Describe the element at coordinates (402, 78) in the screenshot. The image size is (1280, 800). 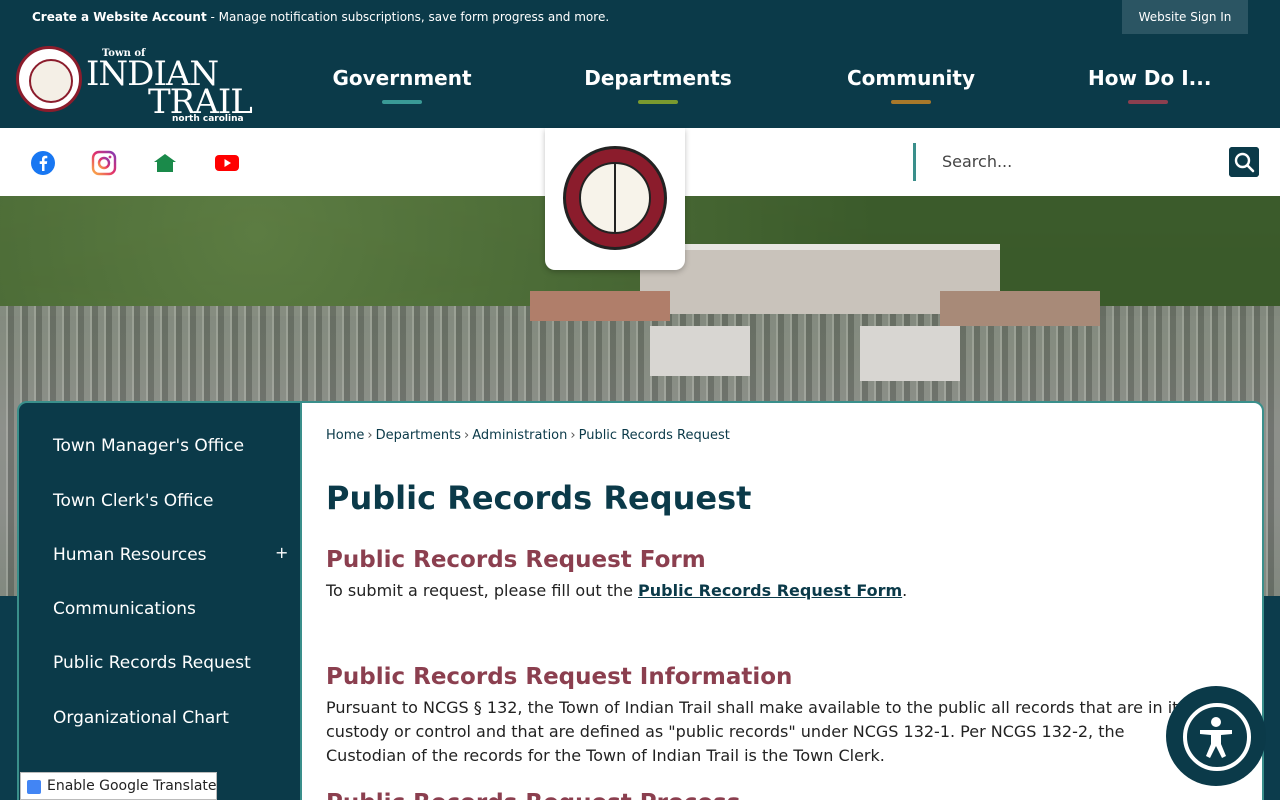
I see `nav-government-label: Government` at that location.